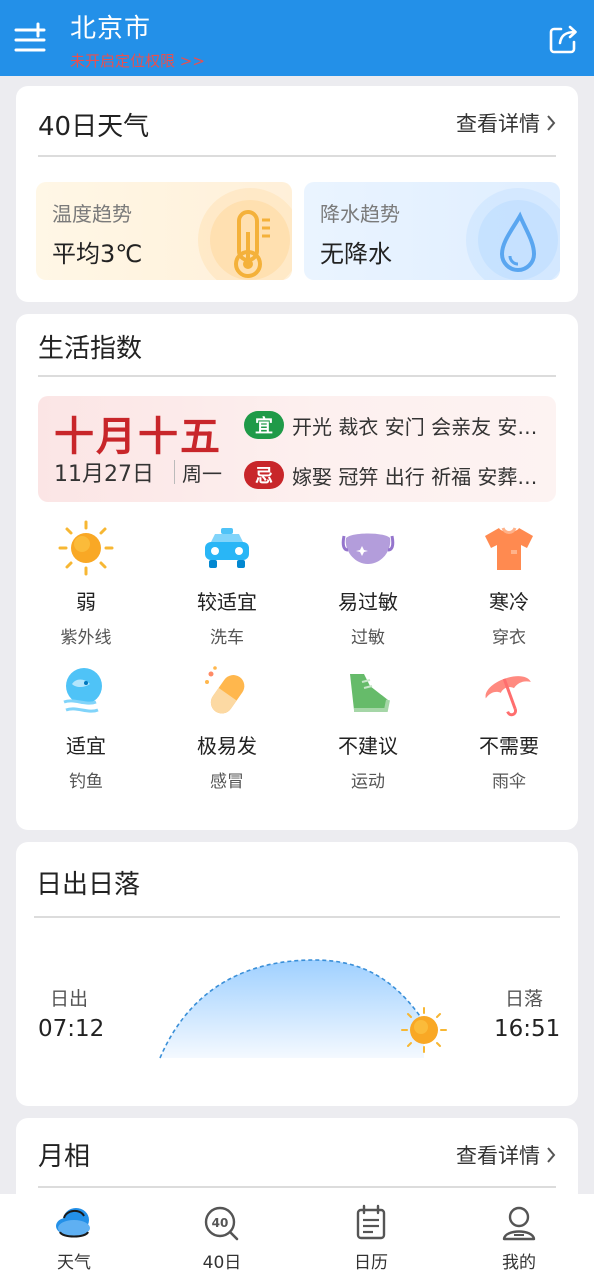 This screenshot has width=594, height=1280. What do you see at coordinates (92, 214) in the screenshot?
I see `temperature-trend-label: 温度趋势` at bounding box center [92, 214].